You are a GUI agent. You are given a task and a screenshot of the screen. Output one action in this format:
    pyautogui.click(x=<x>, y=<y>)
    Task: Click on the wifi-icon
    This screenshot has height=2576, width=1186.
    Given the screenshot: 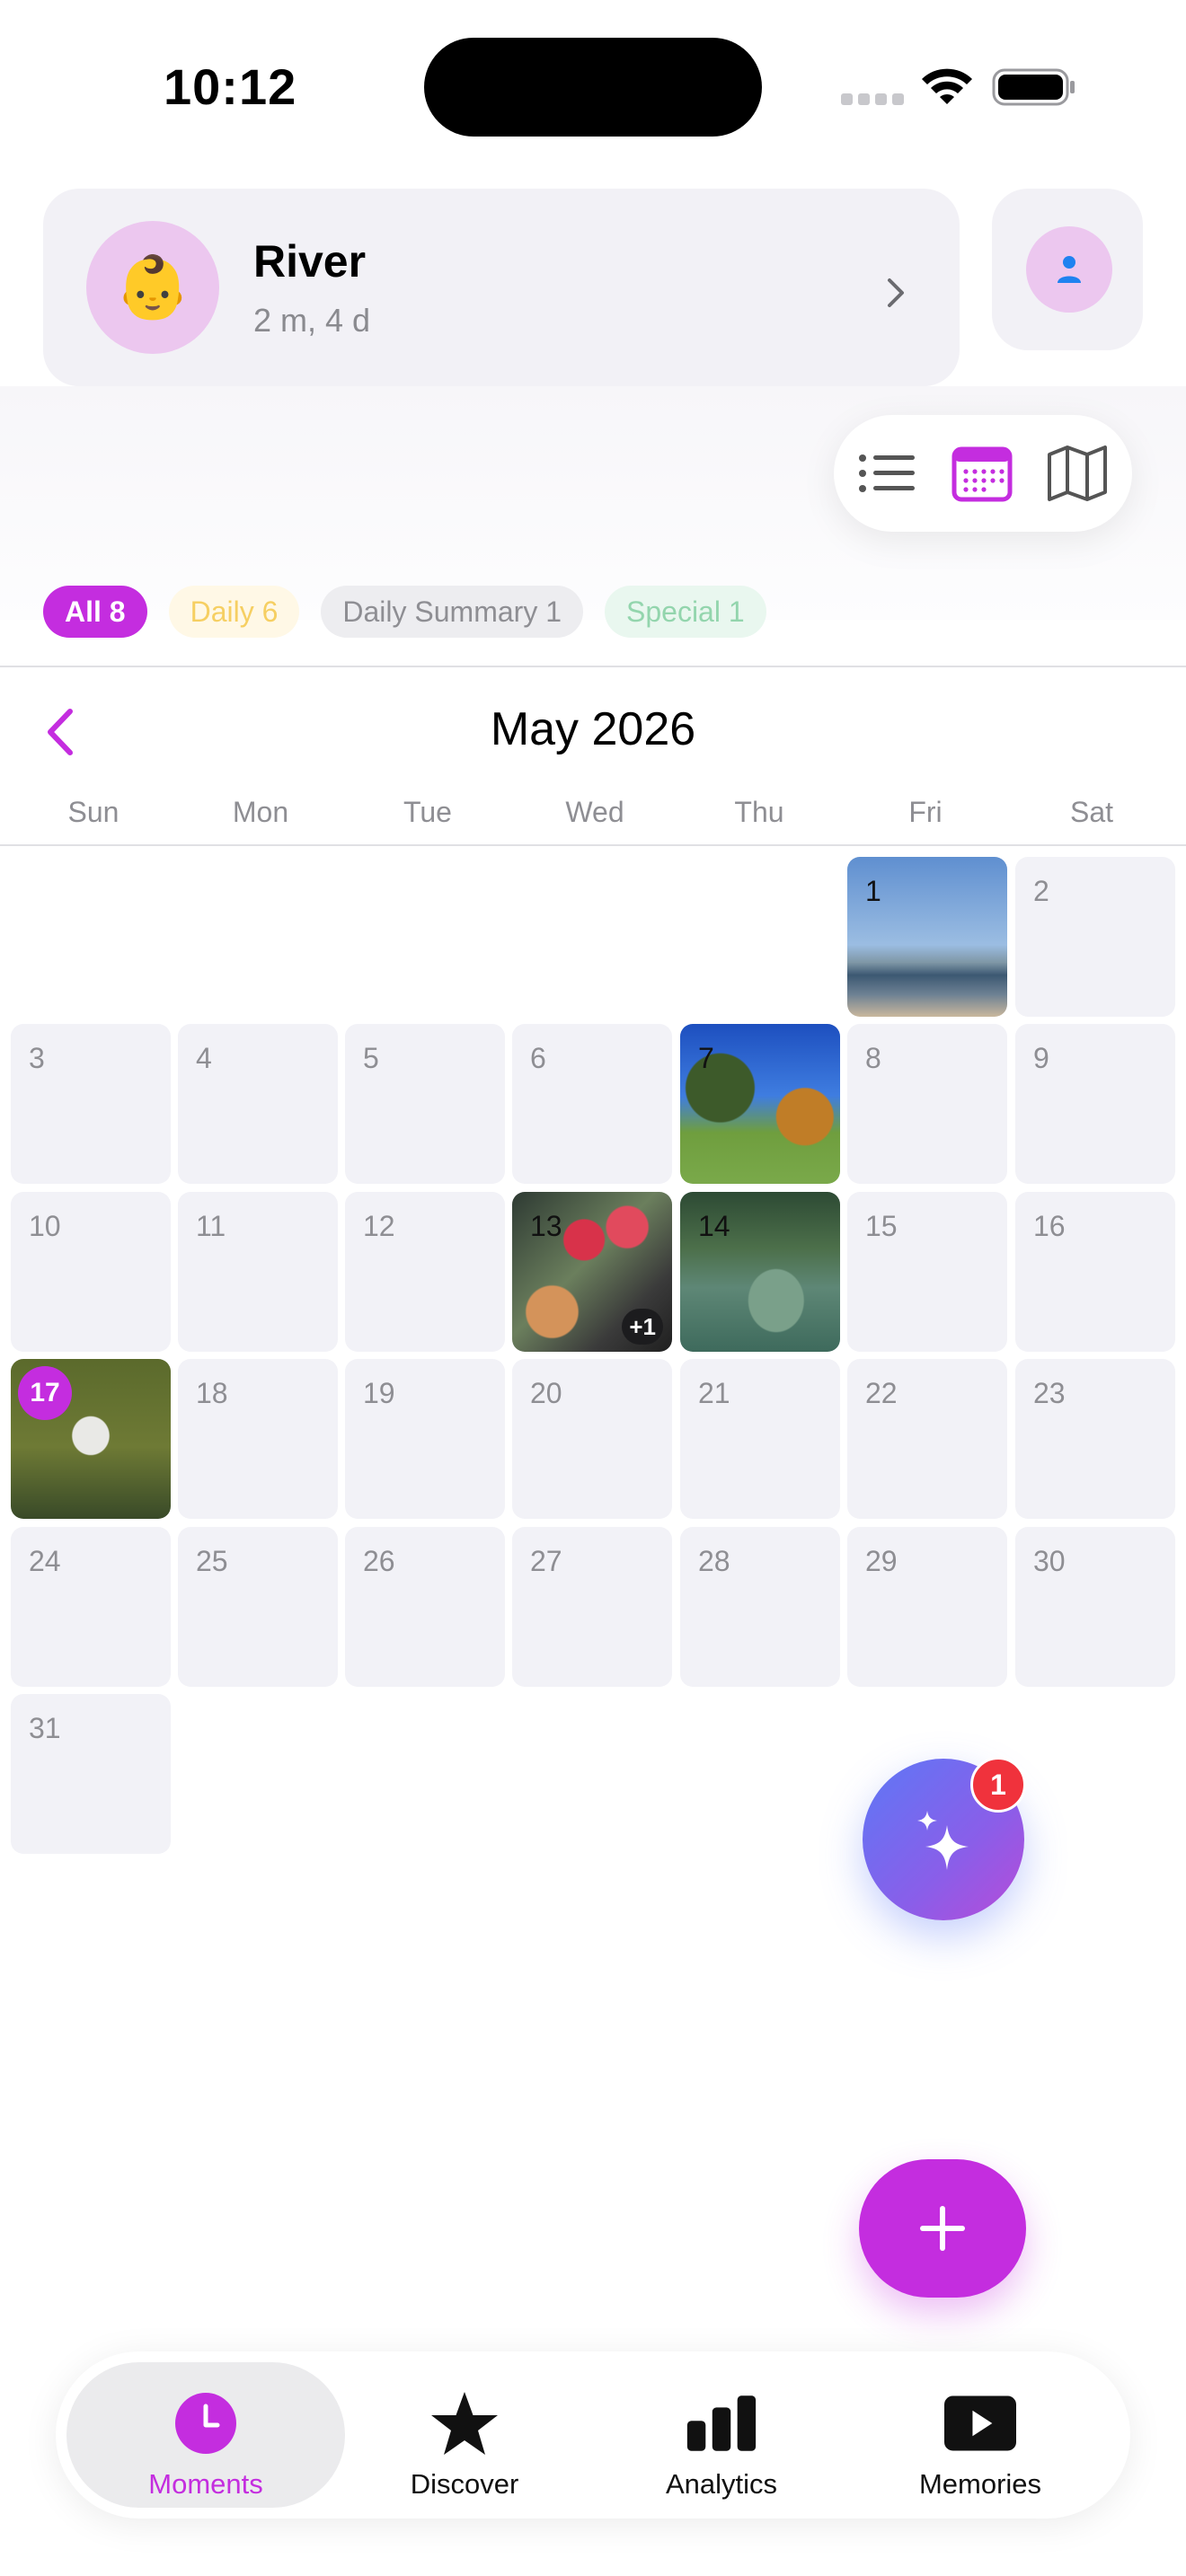 What is the action you would take?
    pyautogui.click(x=947, y=86)
    